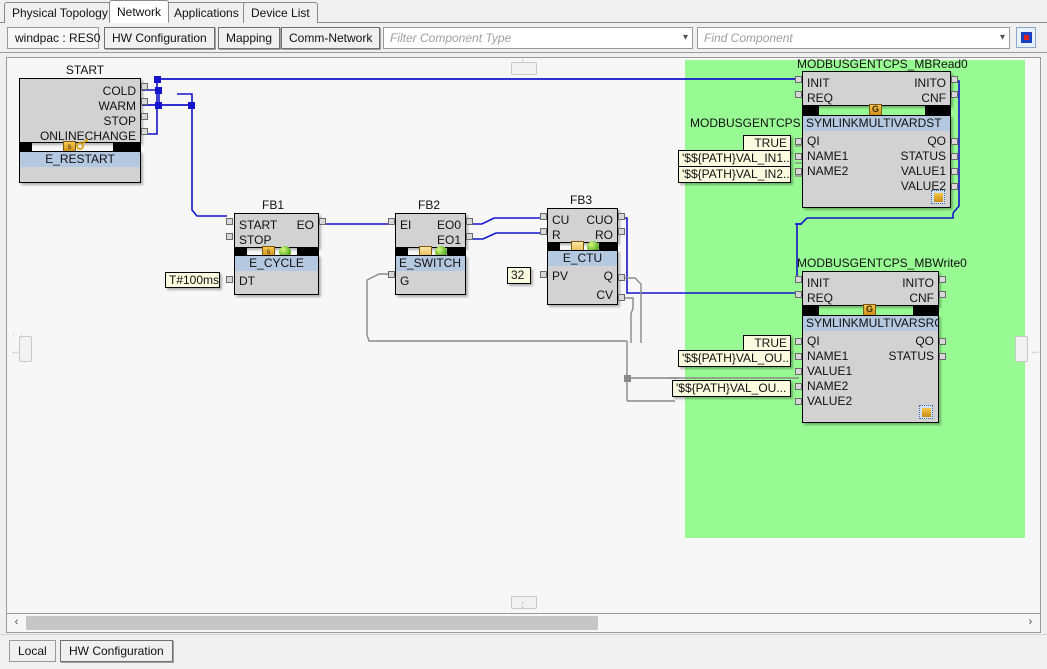 This screenshot has height=669, width=1047. What do you see at coordinates (604, 295) in the screenshot?
I see `pin-cv: CV` at bounding box center [604, 295].